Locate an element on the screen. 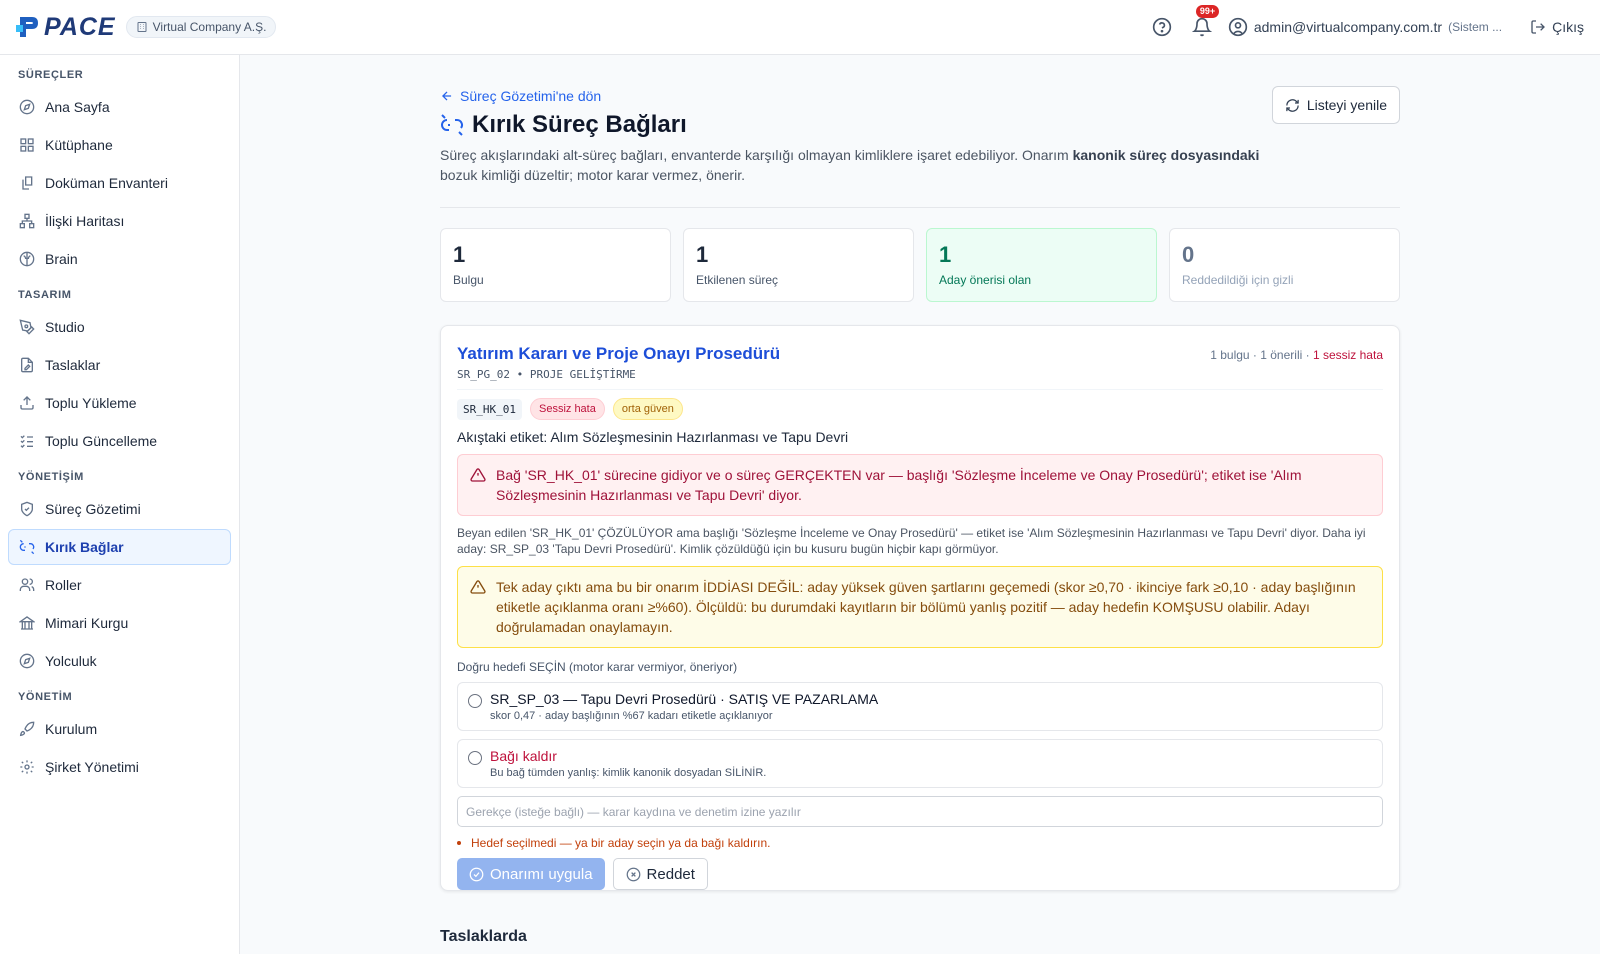 This screenshot has height=954, width=1600. company-selector: Virtual Company A.Ş. is located at coordinates (201, 27).